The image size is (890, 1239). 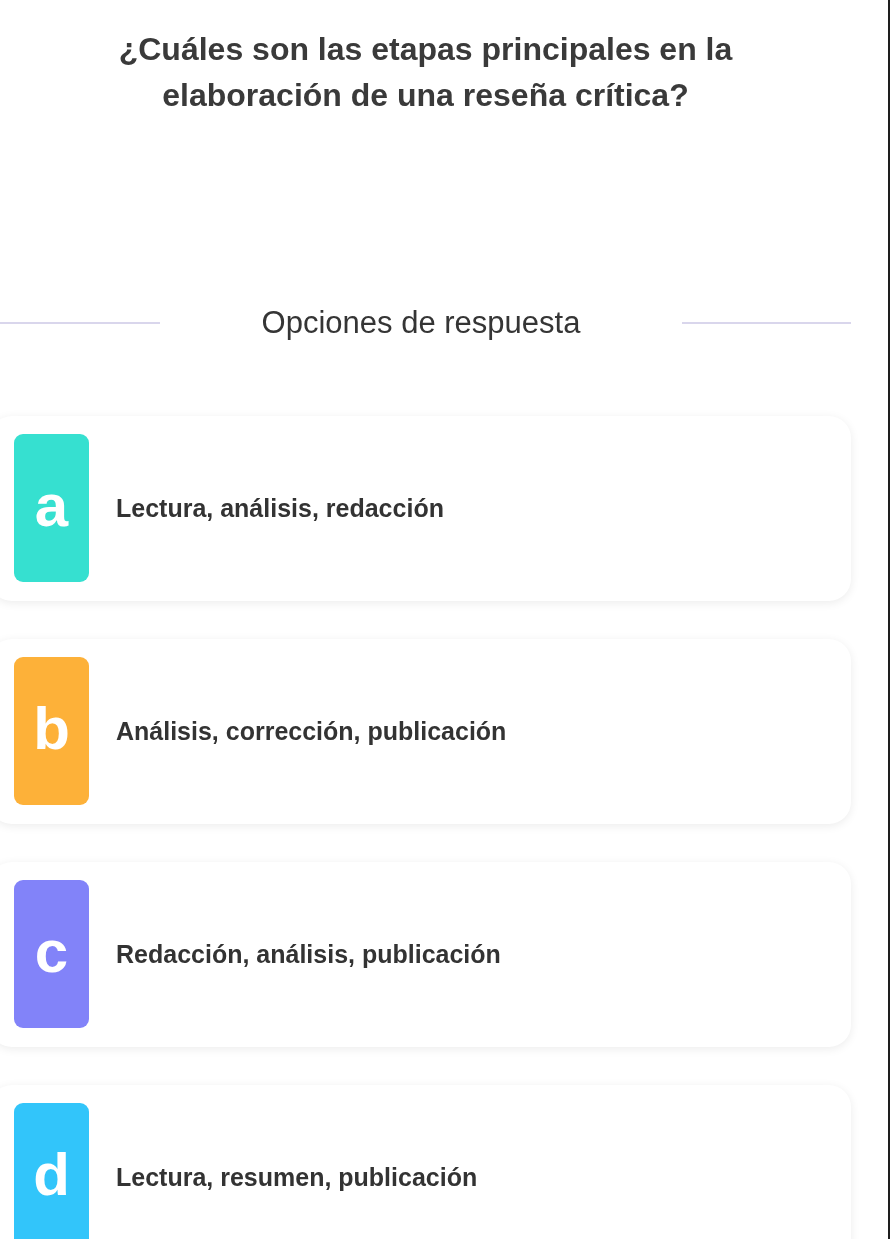 What do you see at coordinates (425, 954) in the screenshot?
I see `answer-option: c Redacción, análisis, publicación` at bounding box center [425, 954].